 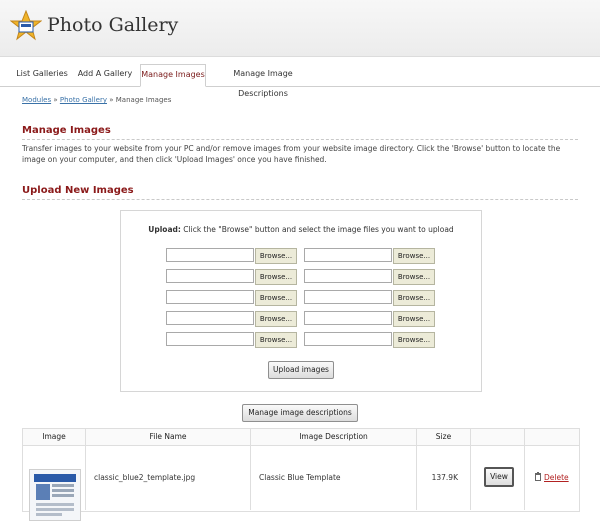 I want to click on column-header-image: Image, so click(x=54, y=437).